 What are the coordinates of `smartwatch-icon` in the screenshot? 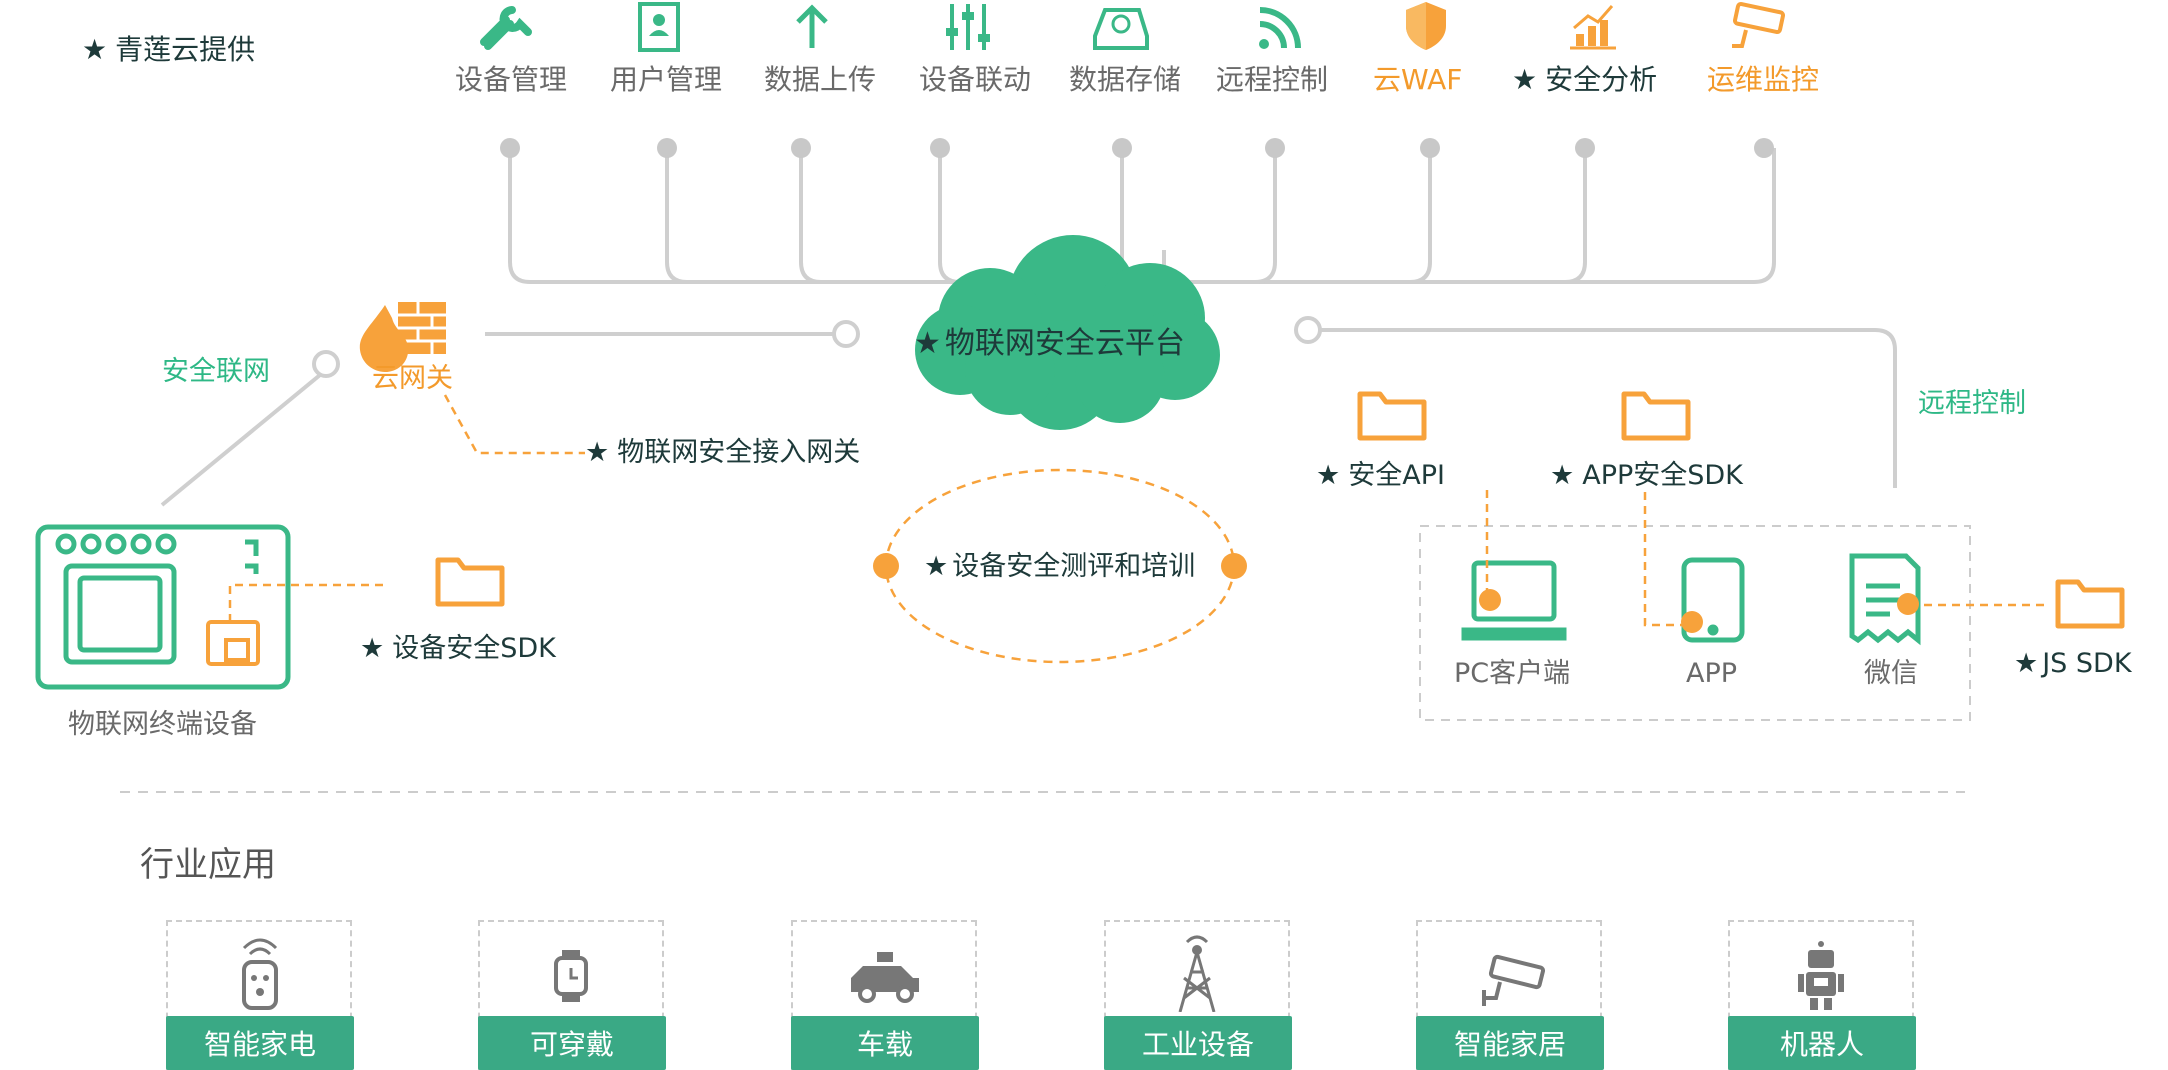 It's located at (571, 976).